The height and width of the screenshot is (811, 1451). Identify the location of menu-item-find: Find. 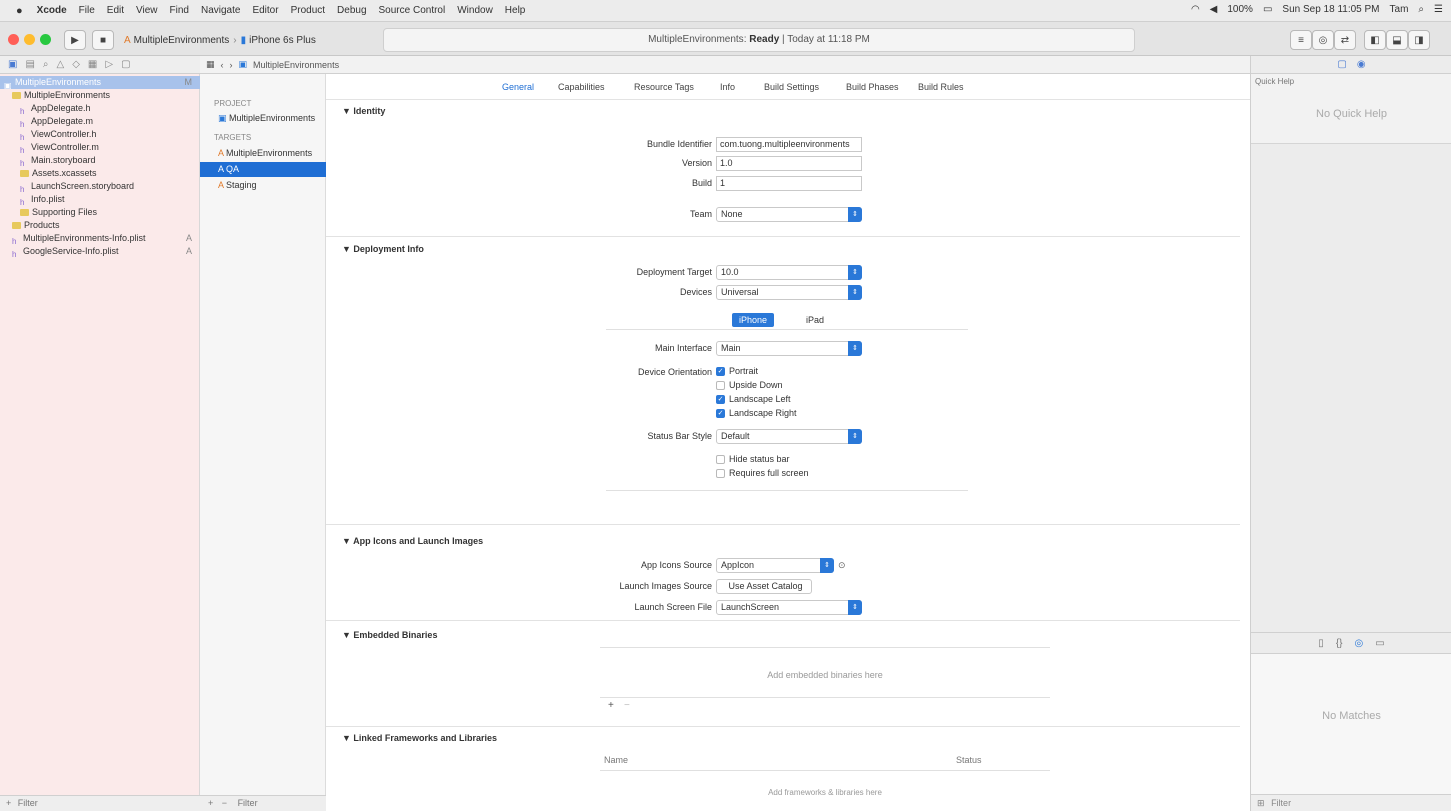
(179, 10).